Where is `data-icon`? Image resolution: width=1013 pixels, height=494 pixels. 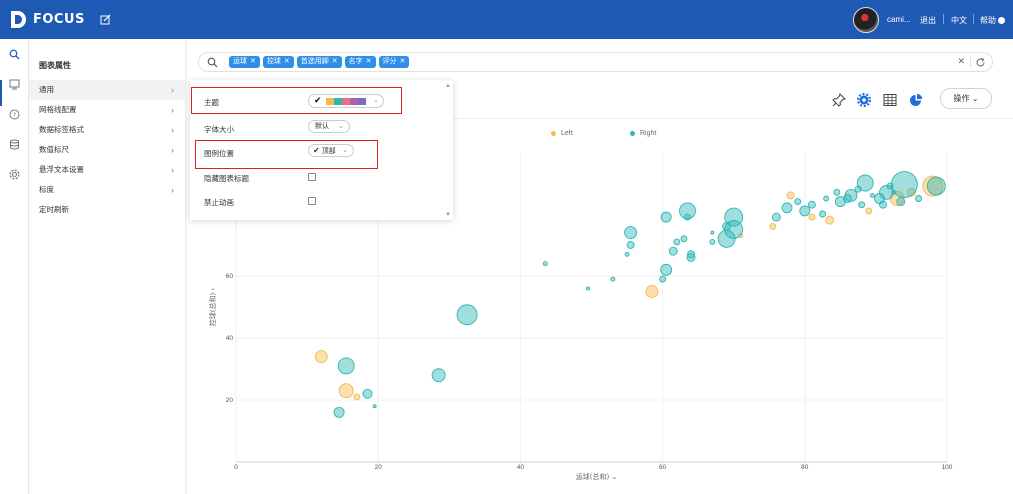 data-icon is located at coordinates (14, 144).